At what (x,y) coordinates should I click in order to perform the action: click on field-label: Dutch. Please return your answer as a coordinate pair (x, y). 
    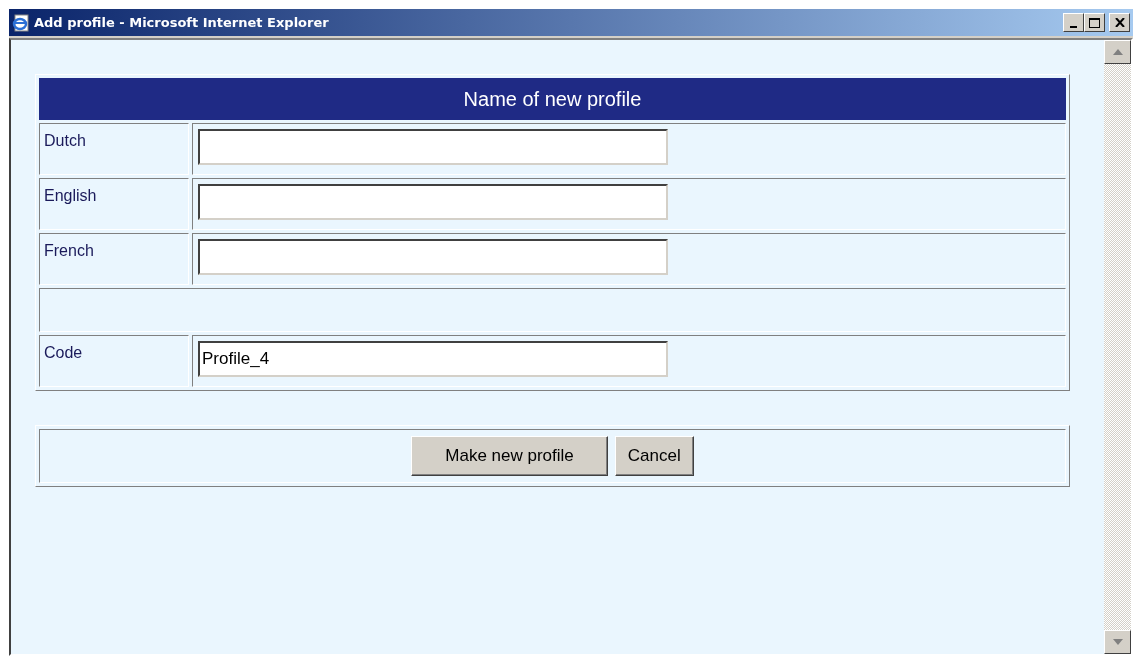
    Looking at the image, I should click on (65, 140).